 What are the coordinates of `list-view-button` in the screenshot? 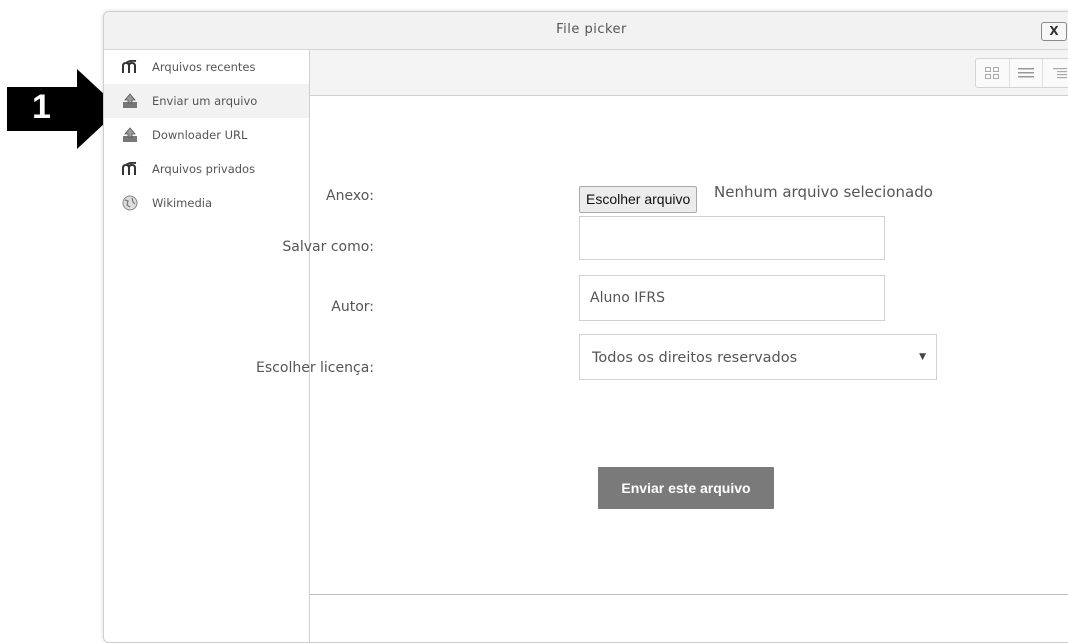 It's located at (1027, 73).